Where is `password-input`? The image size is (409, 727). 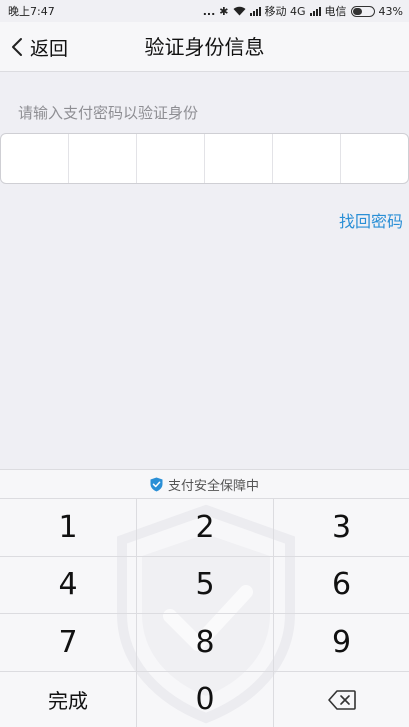 password-input is located at coordinates (204, 158).